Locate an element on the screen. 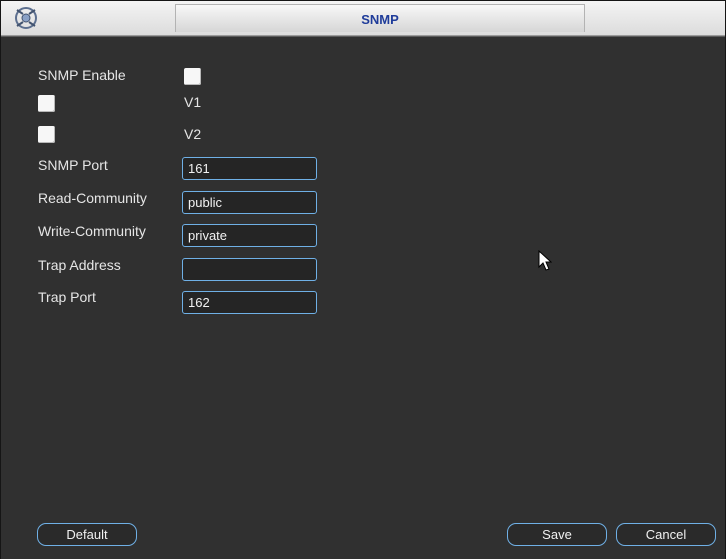  cancel-button: Cancel is located at coordinates (666, 534).